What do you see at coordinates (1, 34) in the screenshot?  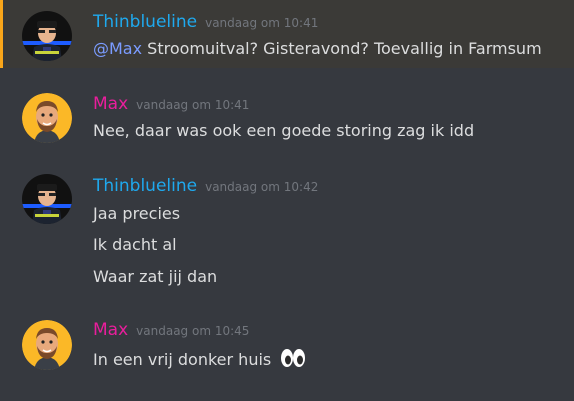 I see `mention-highlight-bar` at bounding box center [1, 34].